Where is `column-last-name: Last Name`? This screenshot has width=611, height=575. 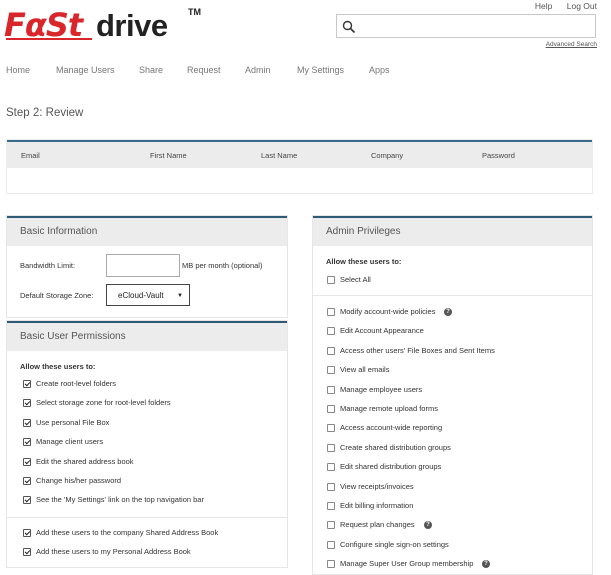 column-last-name: Last Name is located at coordinates (279, 155).